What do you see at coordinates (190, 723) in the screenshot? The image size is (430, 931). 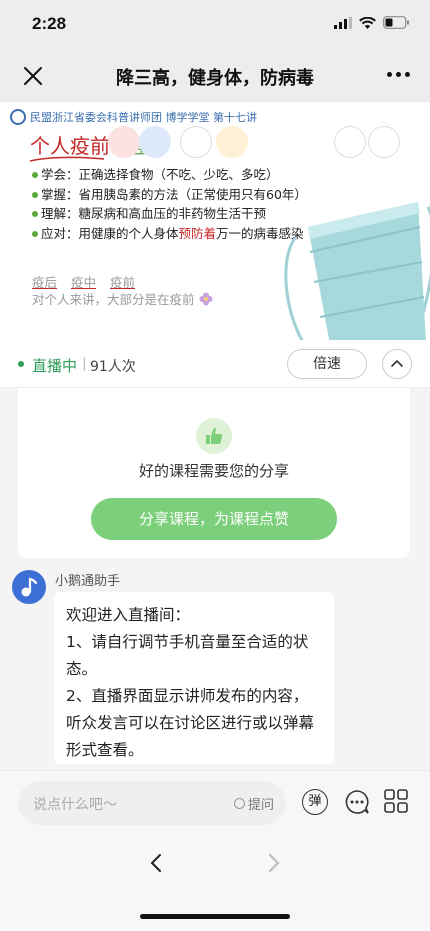 I see `message-line: 听众发言可以在讨论区进行或以弹幕` at bounding box center [190, 723].